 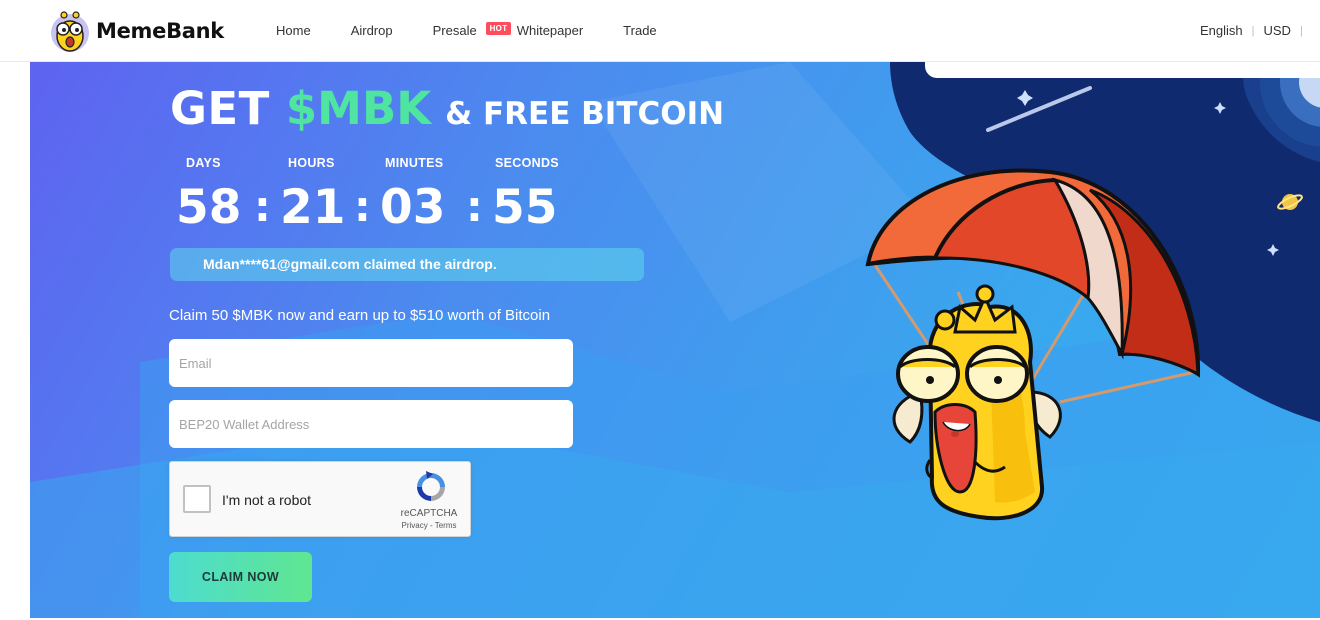 What do you see at coordinates (371, 363) in the screenshot?
I see `email-input` at bounding box center [371, 363].